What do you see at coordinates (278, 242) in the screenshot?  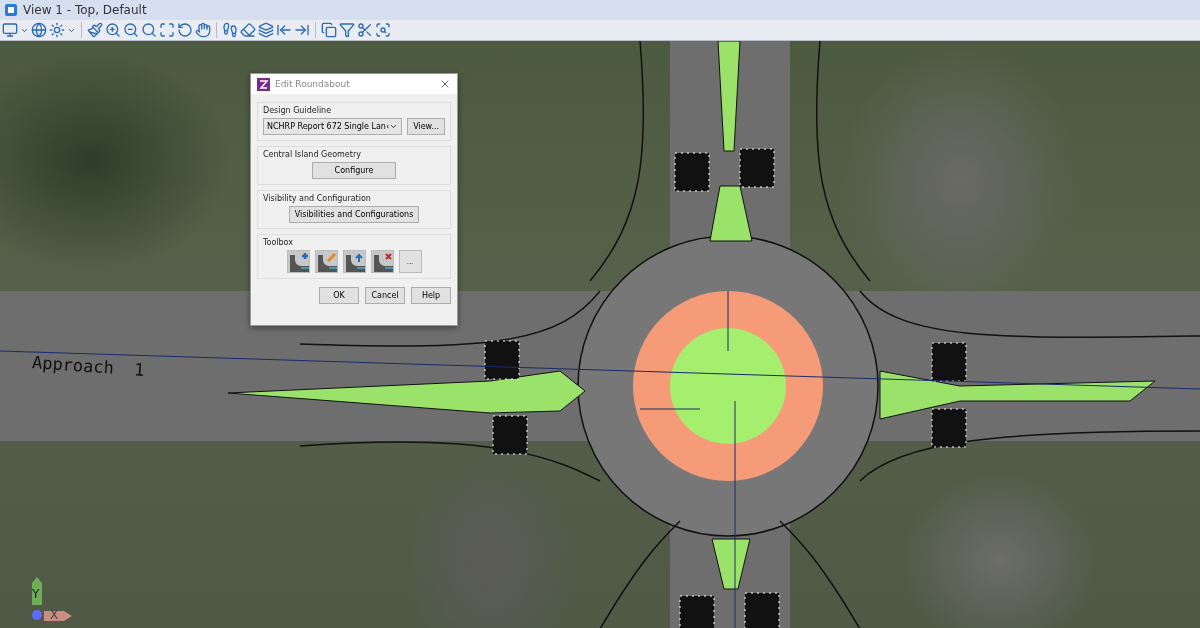 I see `group-title: Toolbox` at bounding box center [278, 242].